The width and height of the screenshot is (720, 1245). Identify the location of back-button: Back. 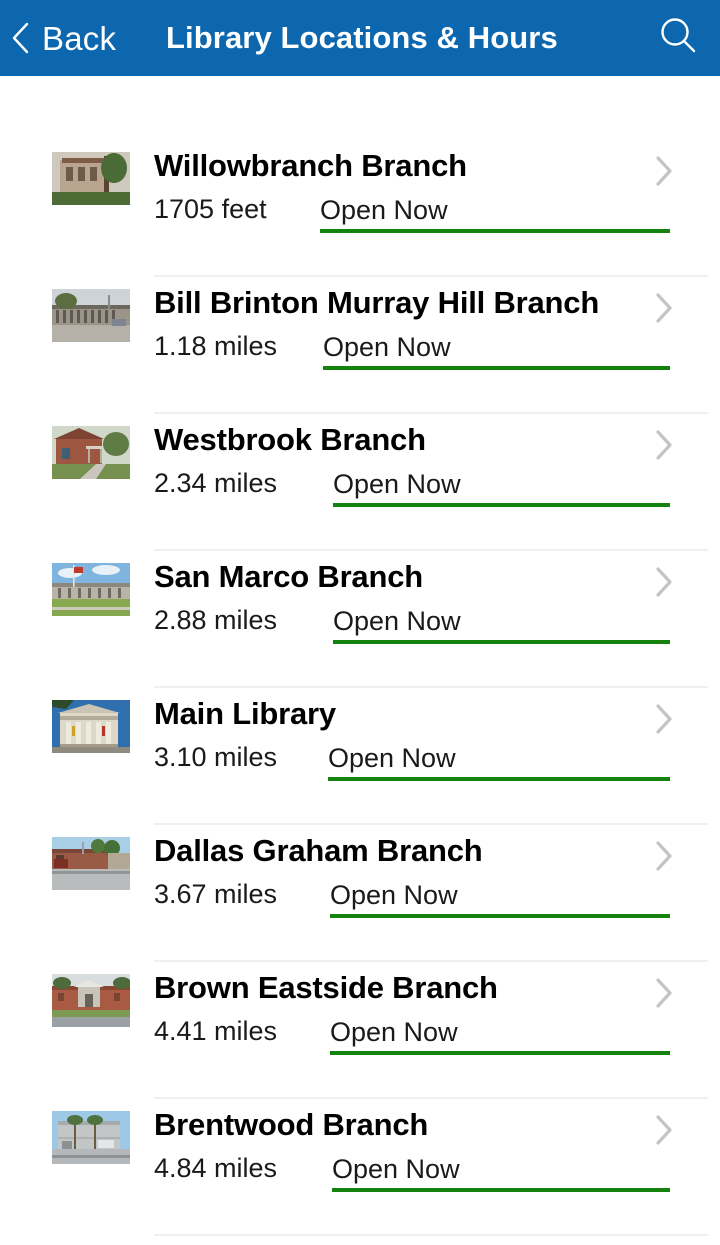
(63, 38).